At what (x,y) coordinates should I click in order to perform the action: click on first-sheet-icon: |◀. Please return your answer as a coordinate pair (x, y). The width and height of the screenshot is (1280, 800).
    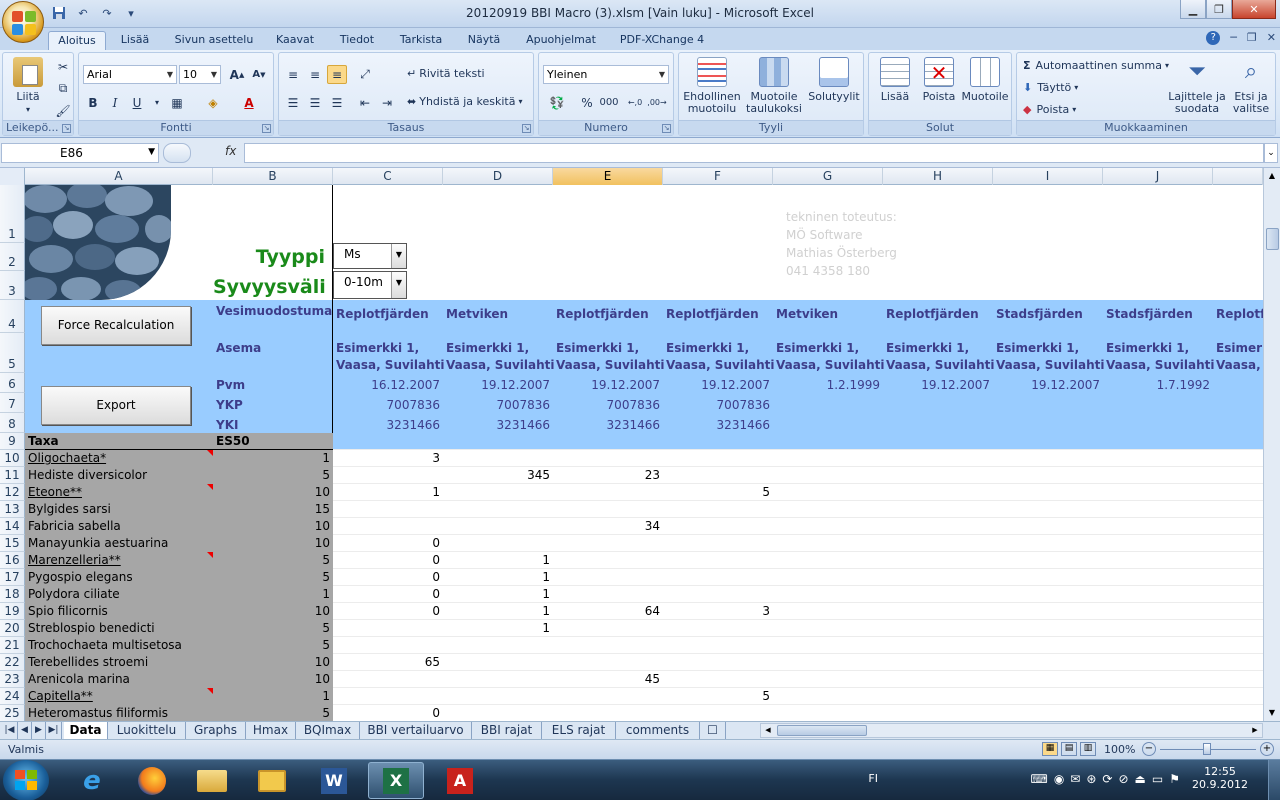
    Looking at the image, I should click on (10, 730).